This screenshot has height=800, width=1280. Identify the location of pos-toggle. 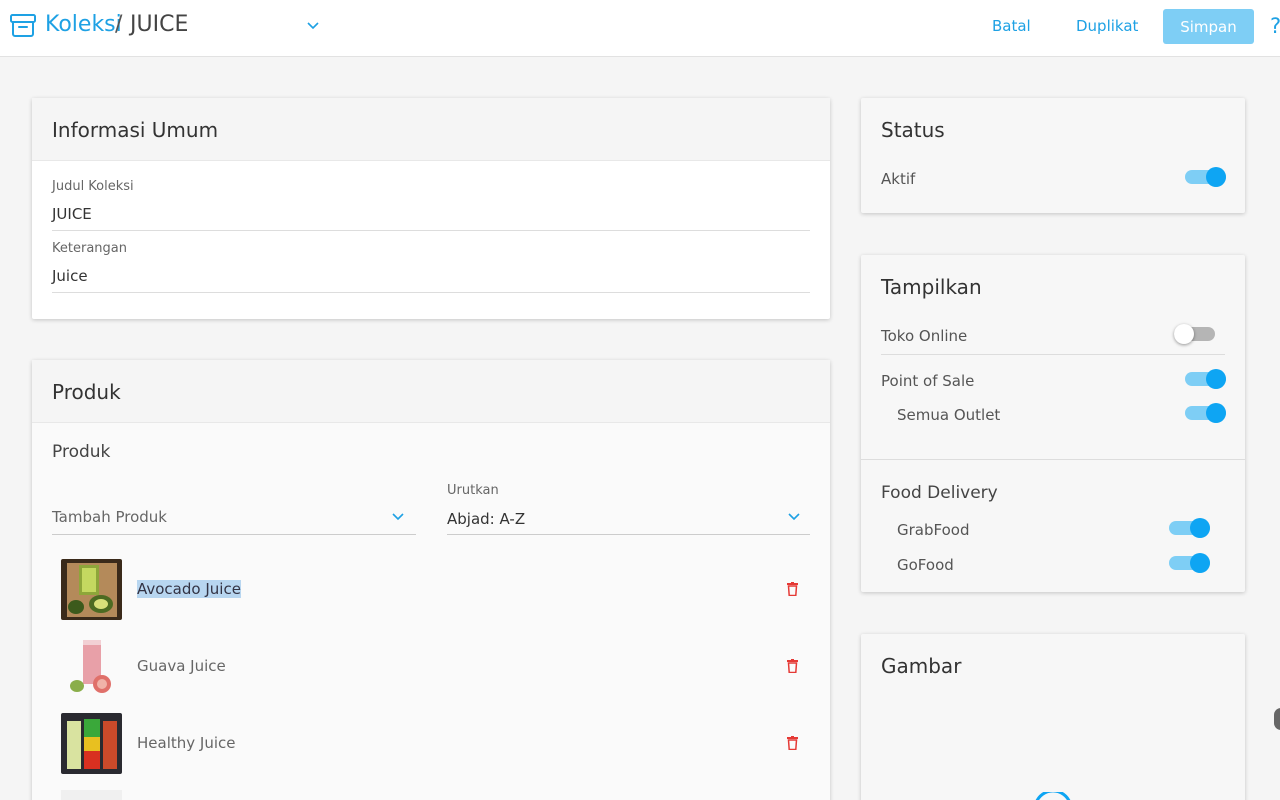
(1205, 379).